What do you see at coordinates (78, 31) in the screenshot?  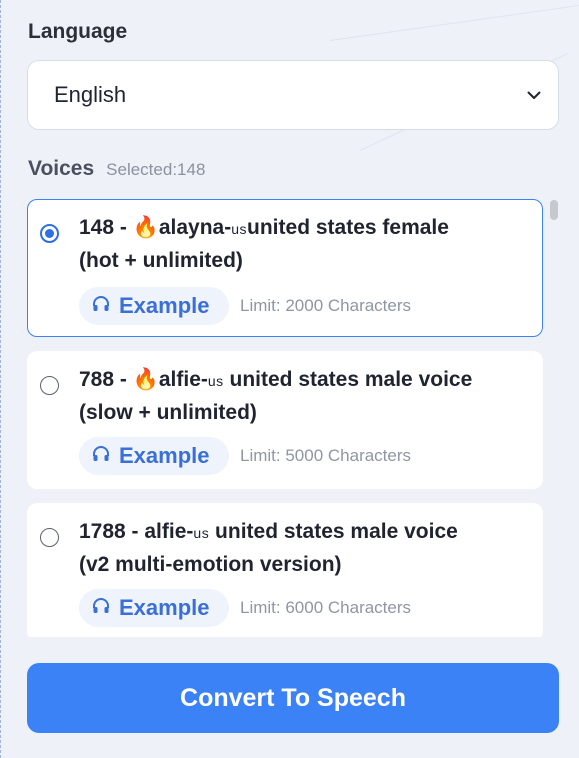 I see `language-label: Language` at bounding box center [78, 31].